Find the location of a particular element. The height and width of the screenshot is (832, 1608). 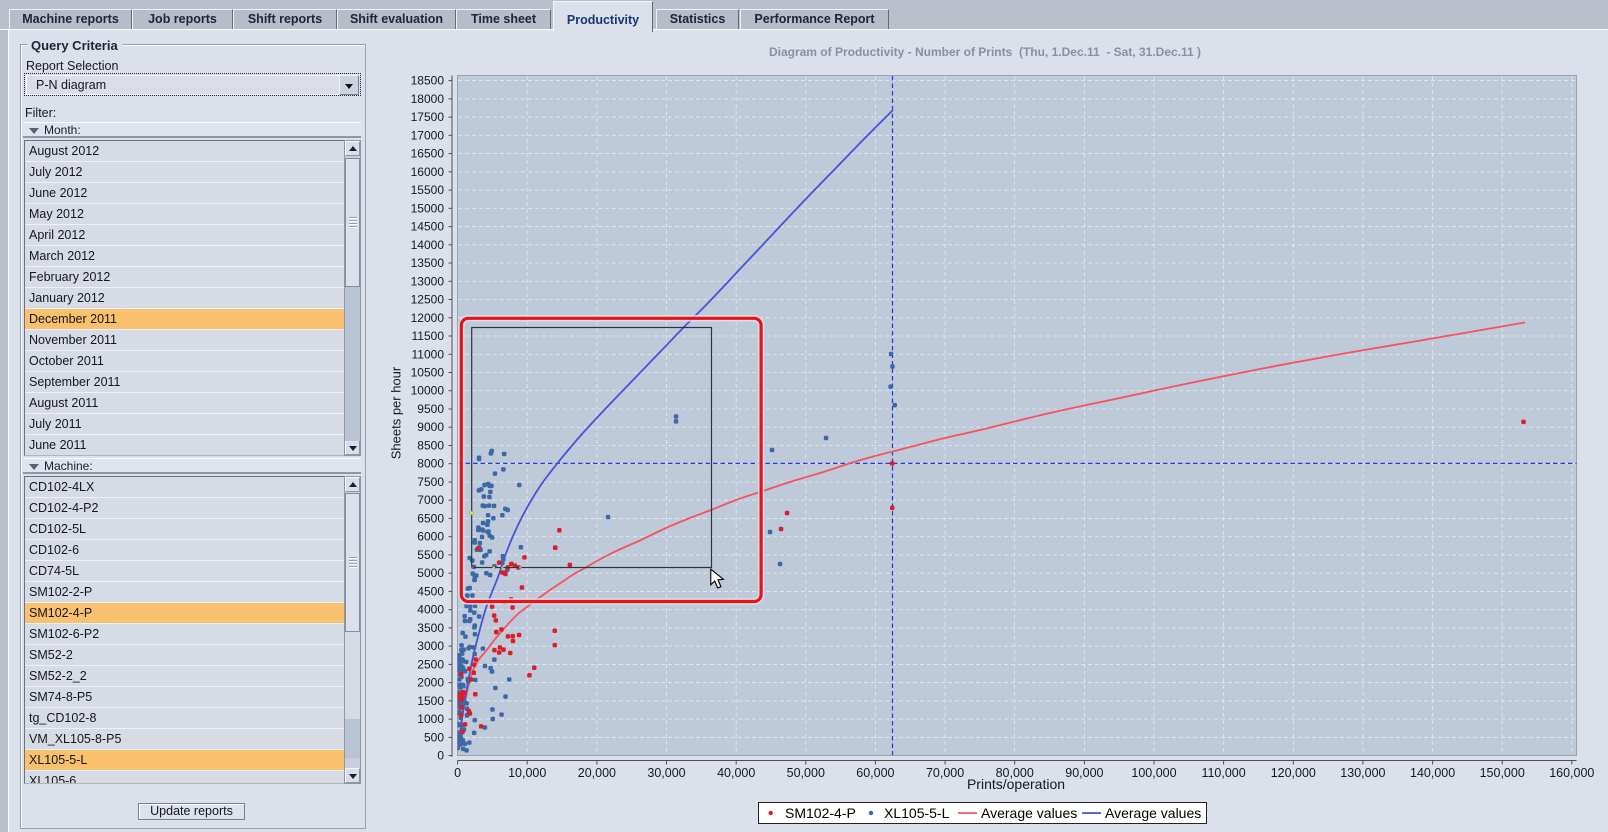

svg-text: 12000 is located at coordinates (428, 318).